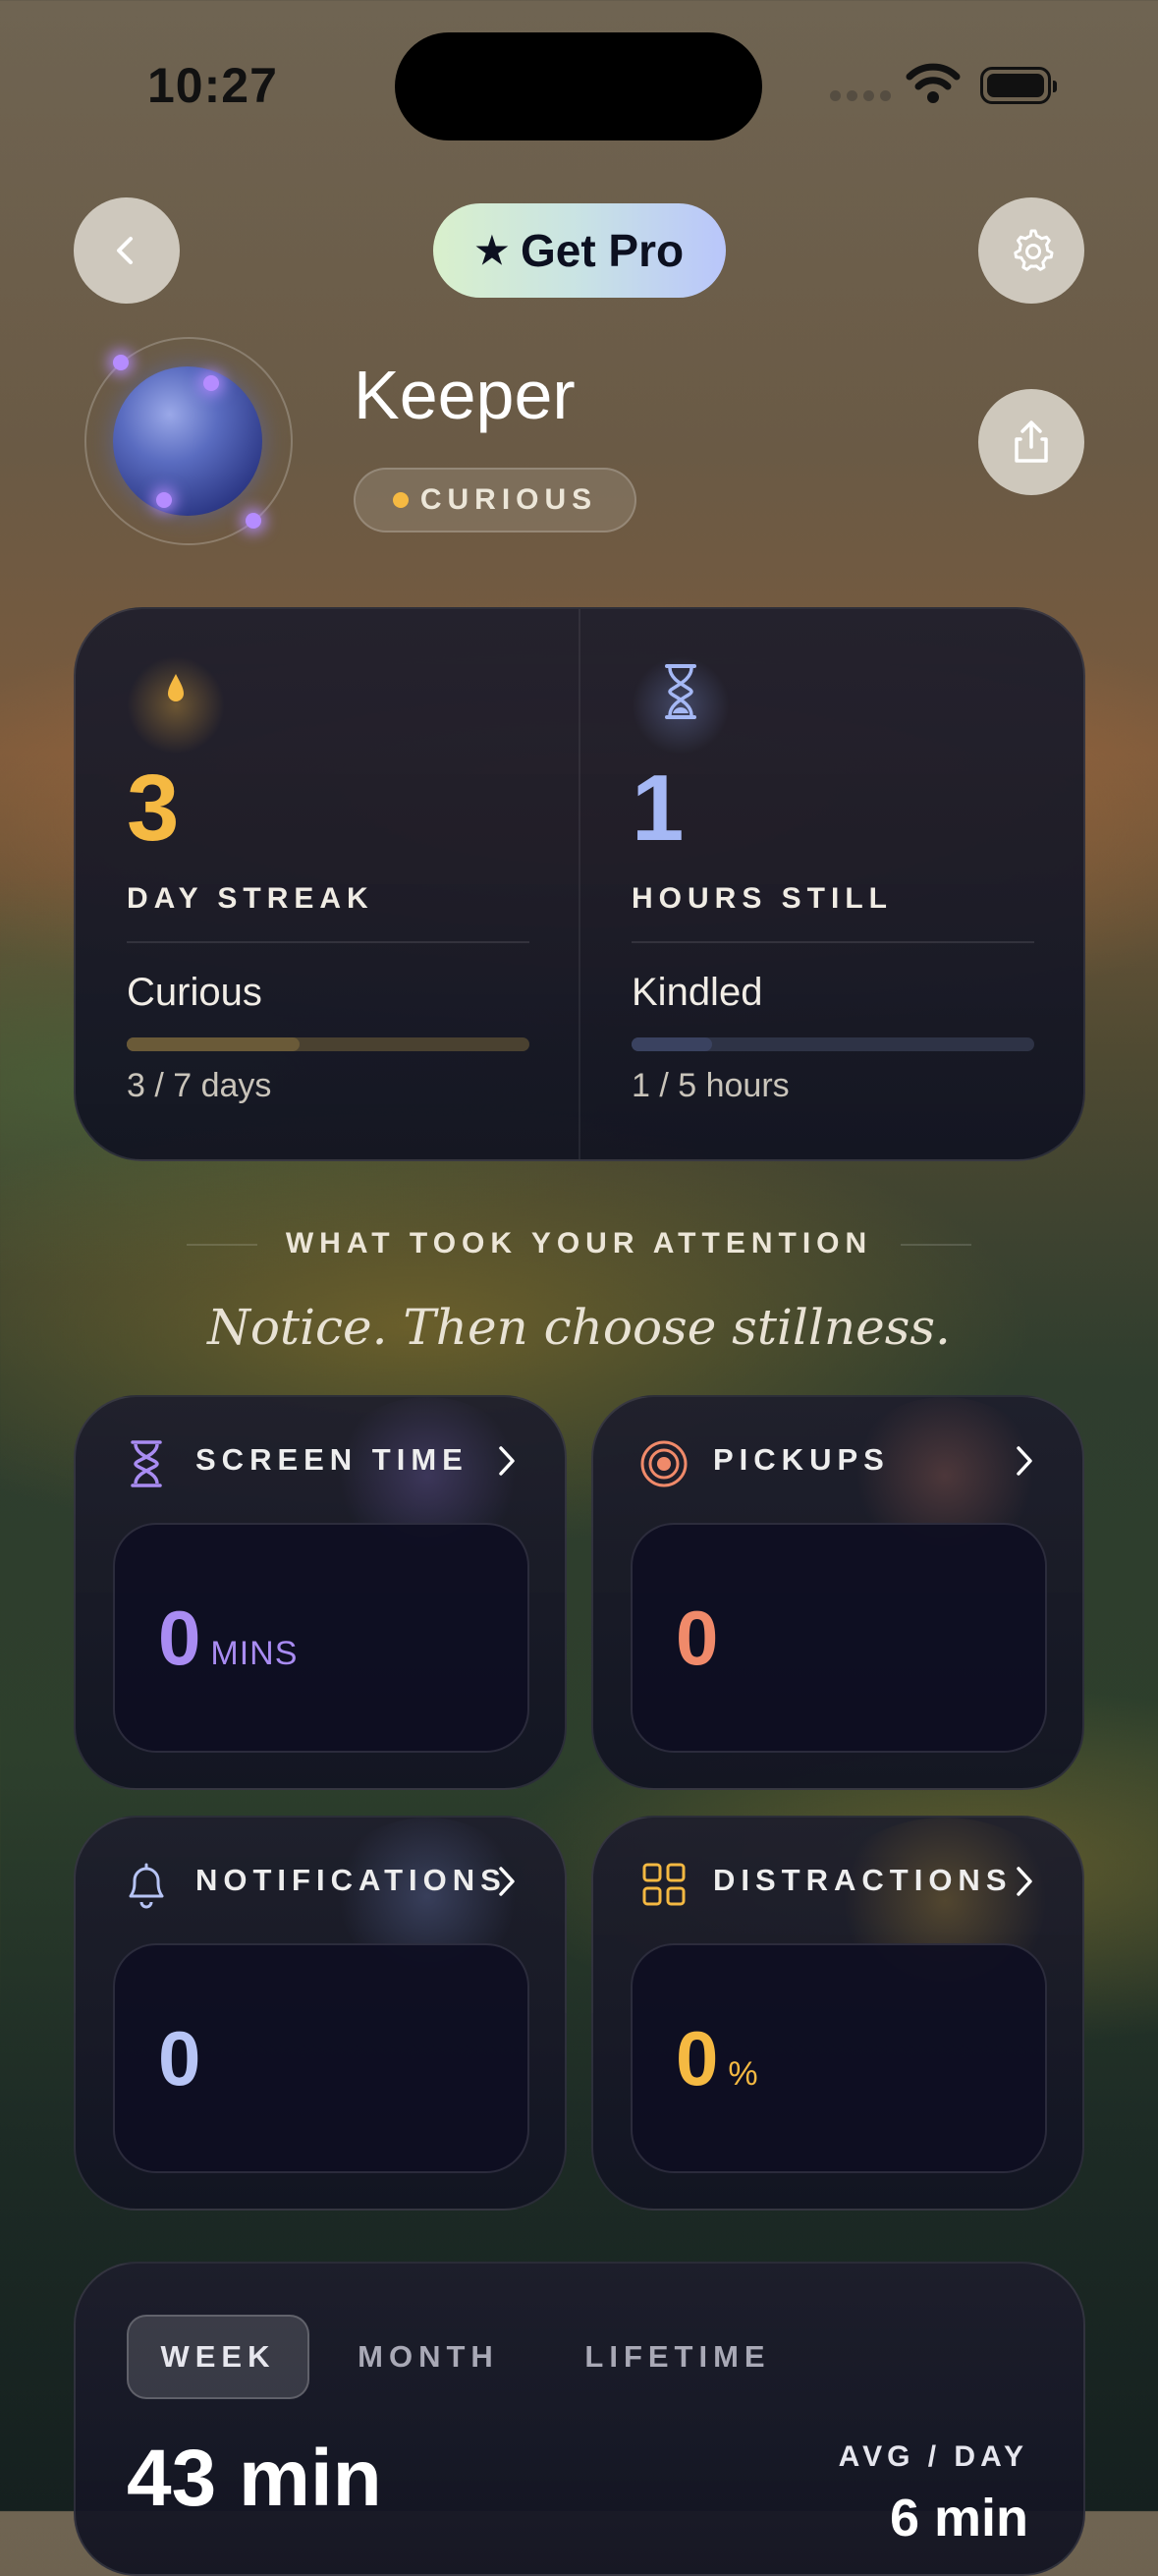 The height and width of the screenshot is (2576, 1158). What do you see at coordinates (801, 1459) in the screenshot?
I see `pickups-label: PICKUPS` at bounding box center [801, 1459].